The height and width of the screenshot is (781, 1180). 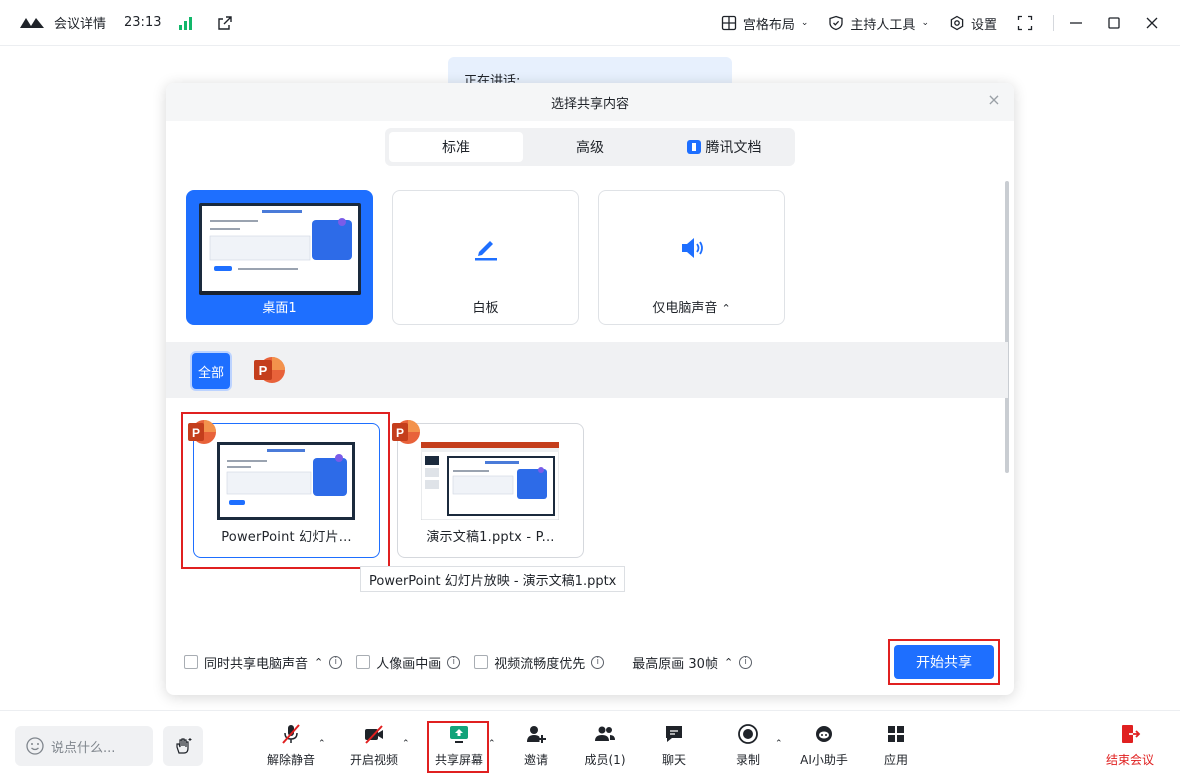 I want to click on maximize-icon, so click(x=1114, y=23).